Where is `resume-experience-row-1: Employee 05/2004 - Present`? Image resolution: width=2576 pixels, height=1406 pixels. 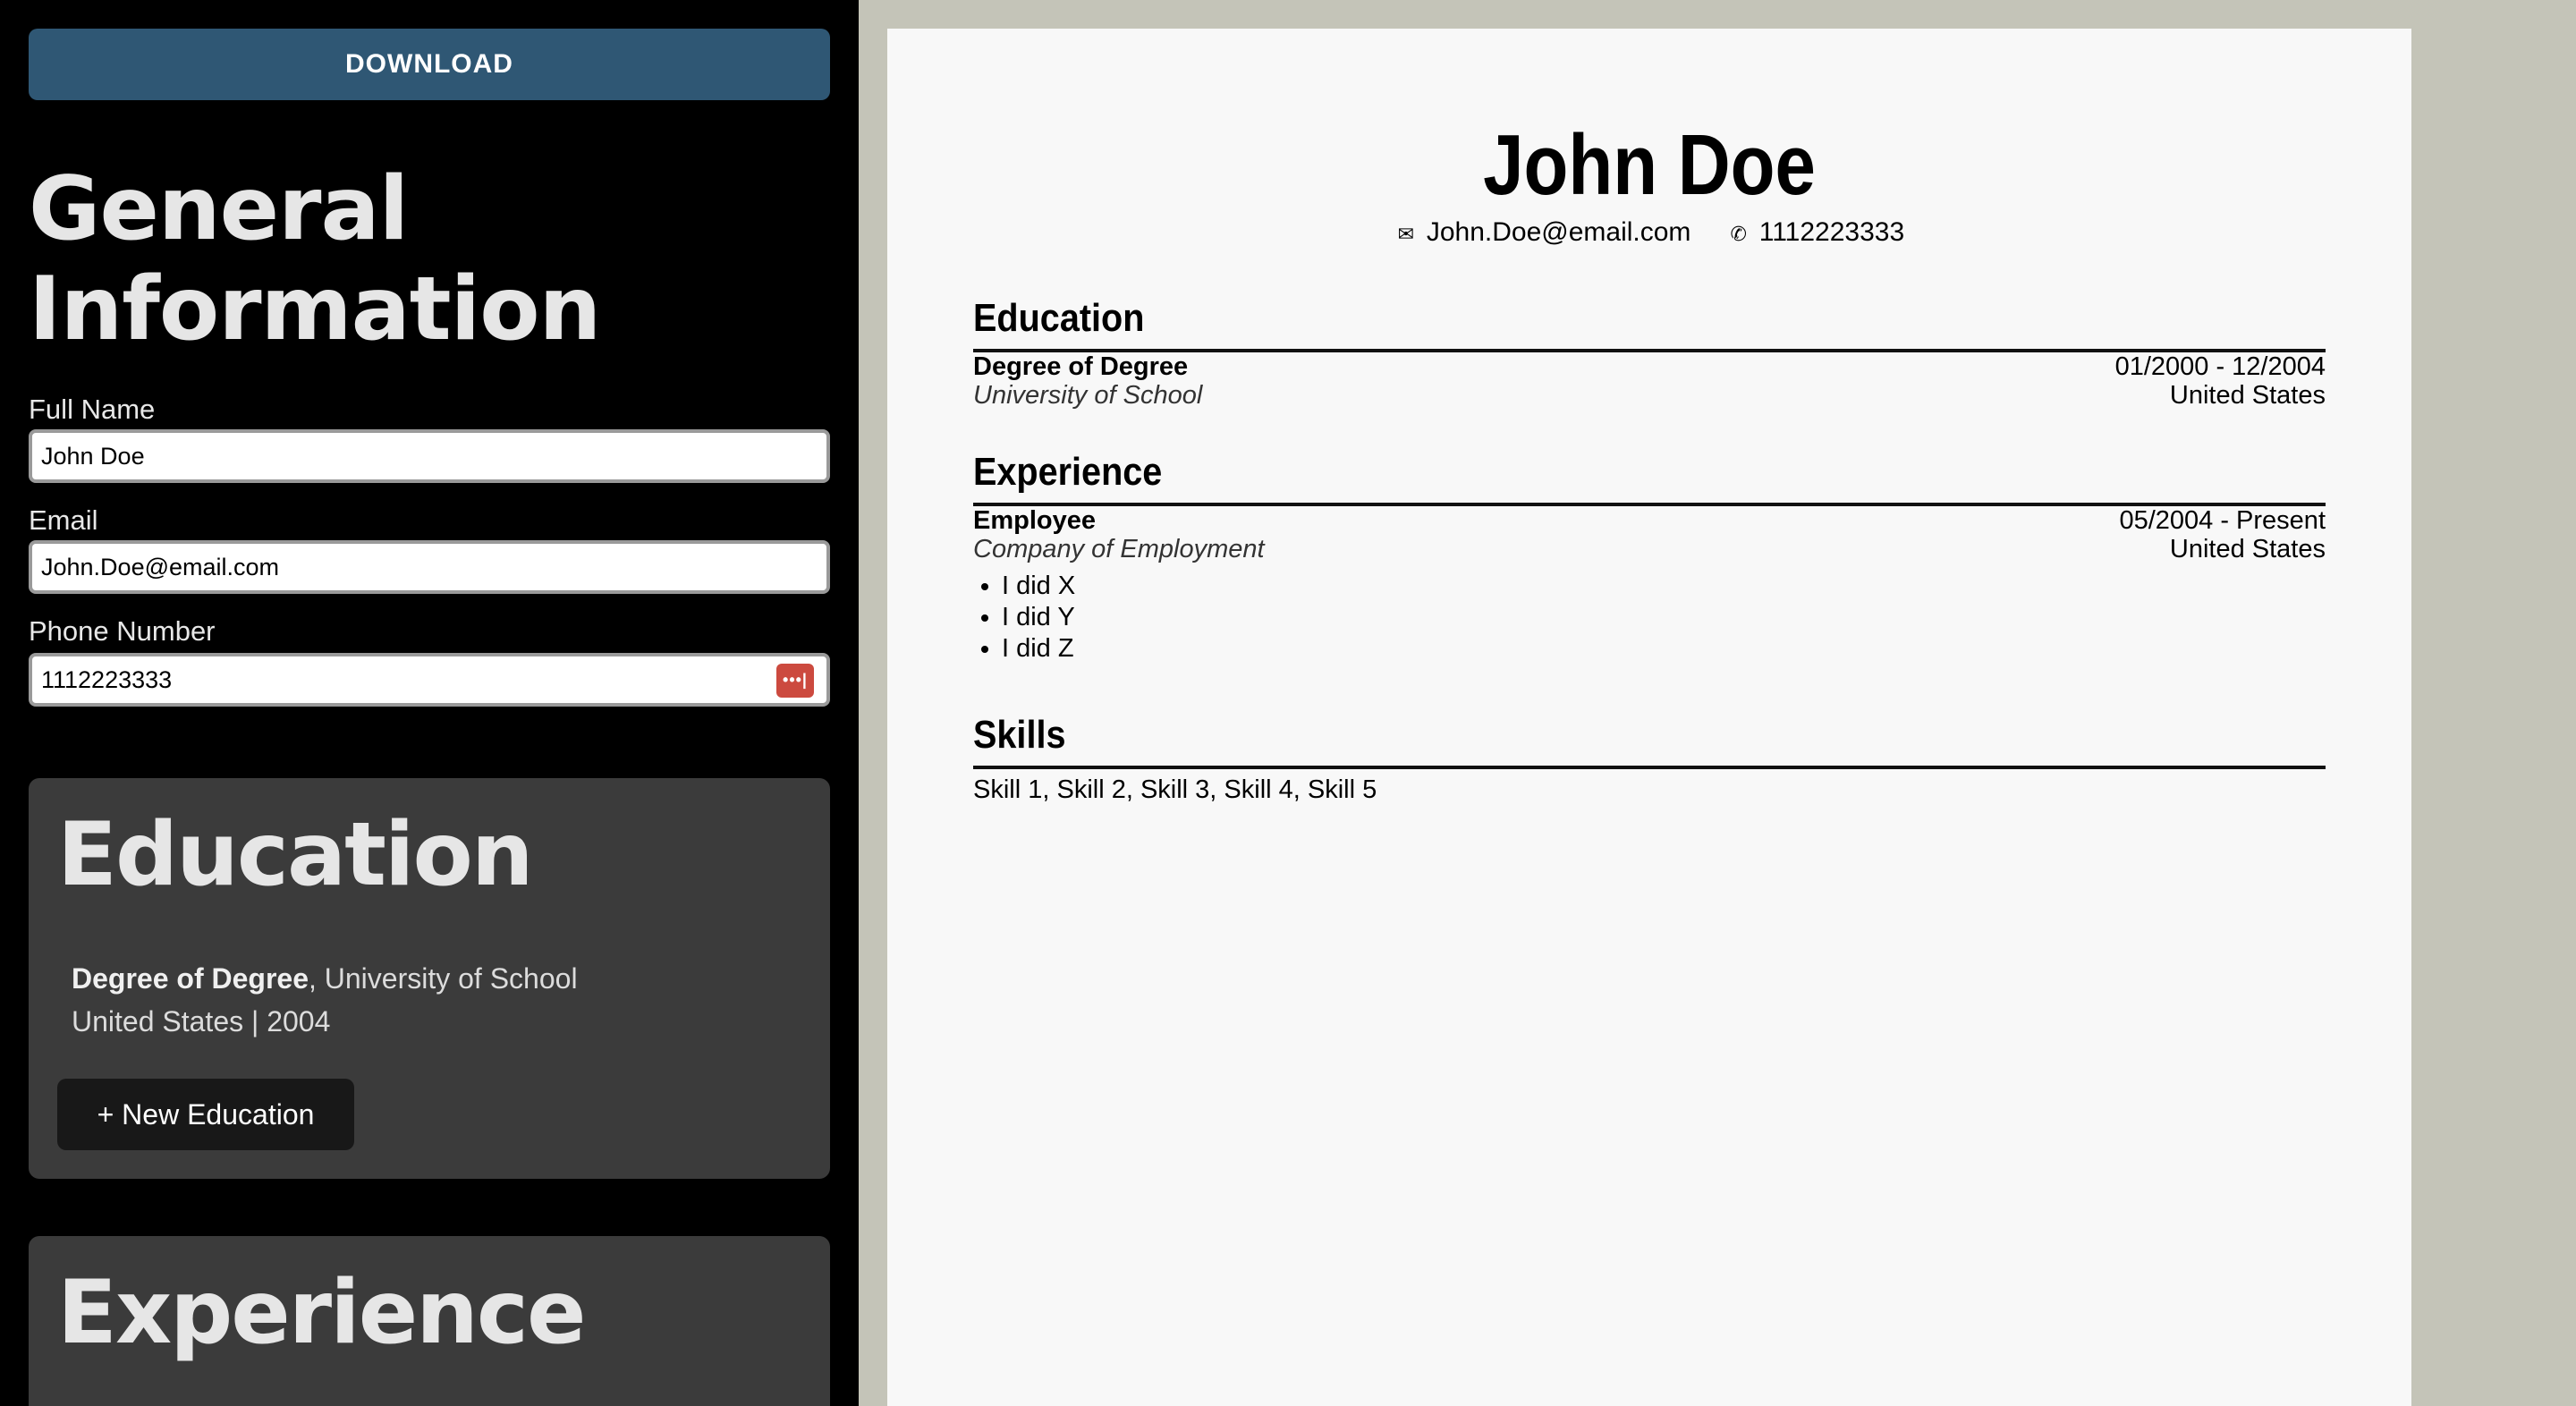
resume-experience-row-1: Employee 05/2004 - Present is located at coordinates (1649, 520).